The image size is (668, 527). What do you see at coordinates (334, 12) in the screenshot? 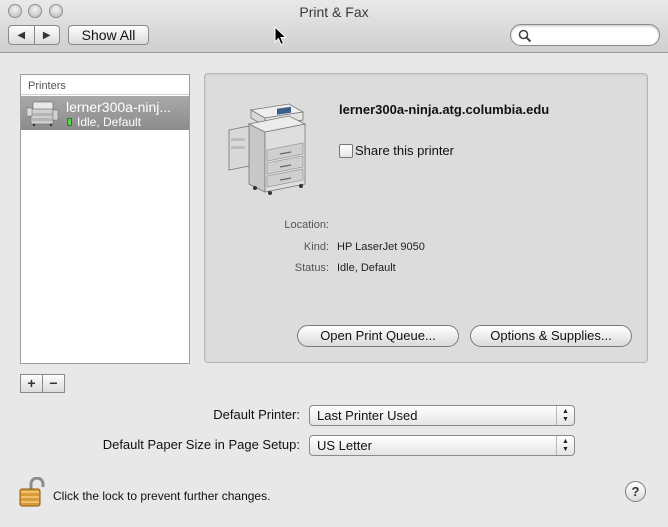
I see `window-title: Print & Fax` at bounding box center [334, 12].